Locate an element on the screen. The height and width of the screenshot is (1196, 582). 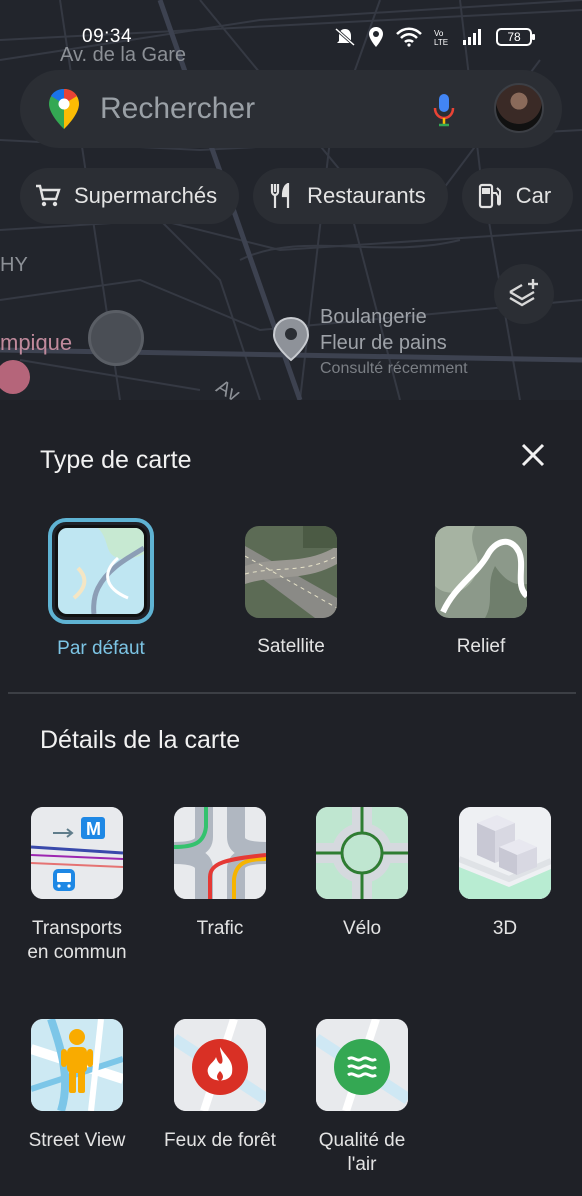
google-maps-logo-icon is located at coordinates (64, 111).